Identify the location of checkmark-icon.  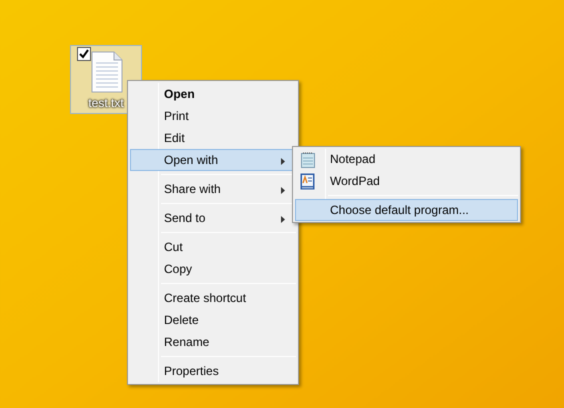
(84, 54).